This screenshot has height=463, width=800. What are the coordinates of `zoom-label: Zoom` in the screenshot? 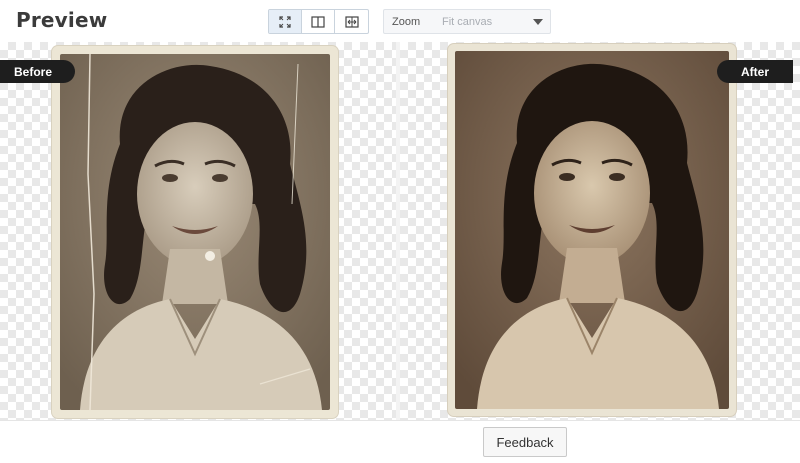 It's located at (406, 21).